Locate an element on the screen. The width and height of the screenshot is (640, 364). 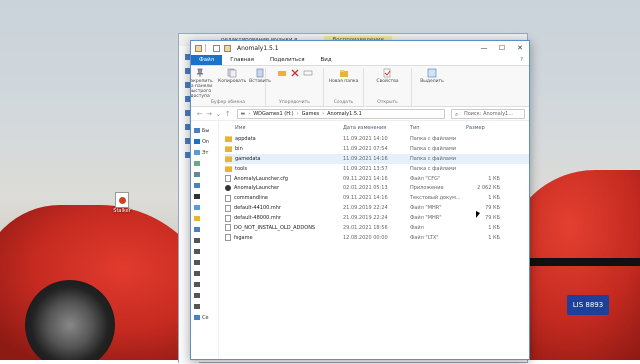
tab-view: Вид is located at coordinates (326, 60).